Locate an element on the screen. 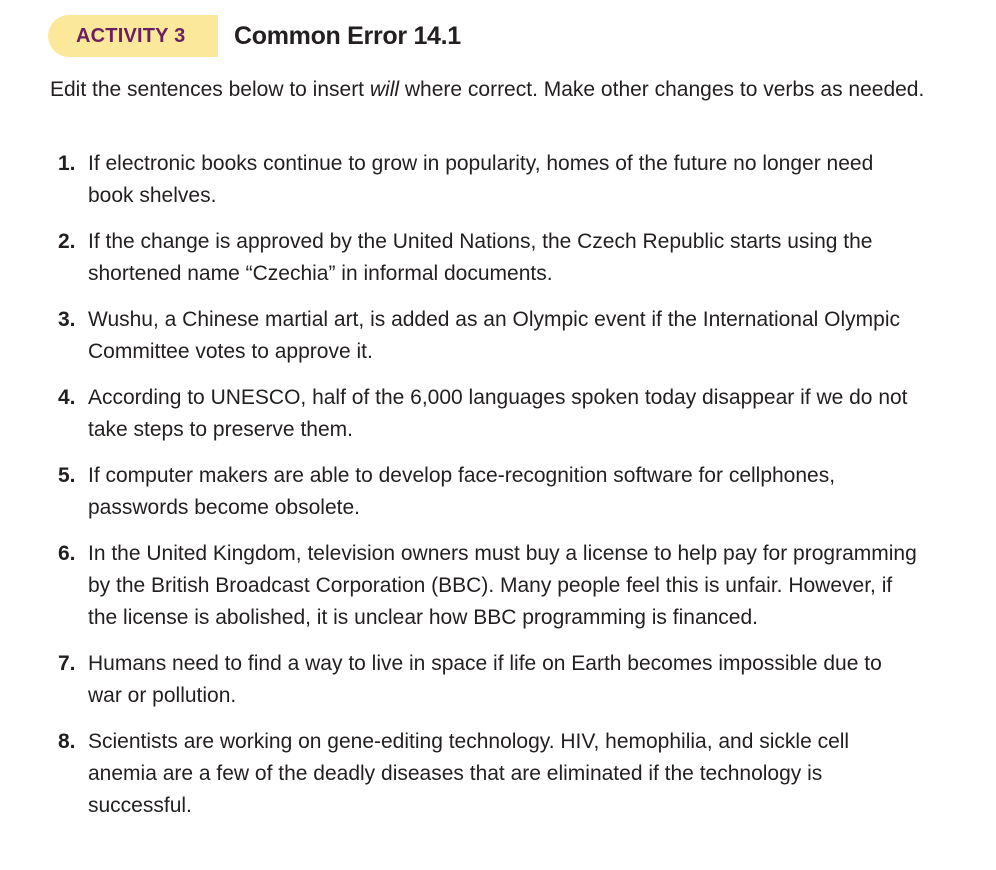  item-number: 1. is located at coordinates (67, 163).